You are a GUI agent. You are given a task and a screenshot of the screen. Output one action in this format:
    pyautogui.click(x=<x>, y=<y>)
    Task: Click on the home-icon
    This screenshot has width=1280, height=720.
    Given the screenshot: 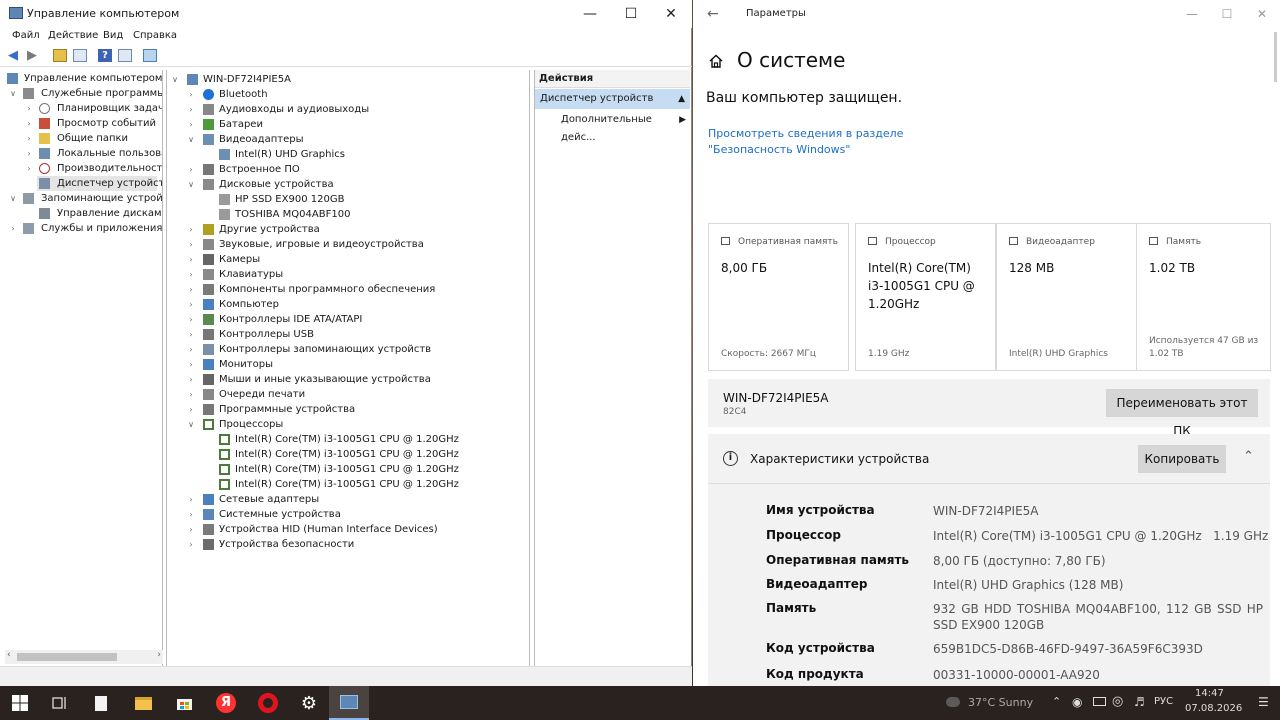 What is the action you would take?
    pyautogui.click(x=716, y=61)
    